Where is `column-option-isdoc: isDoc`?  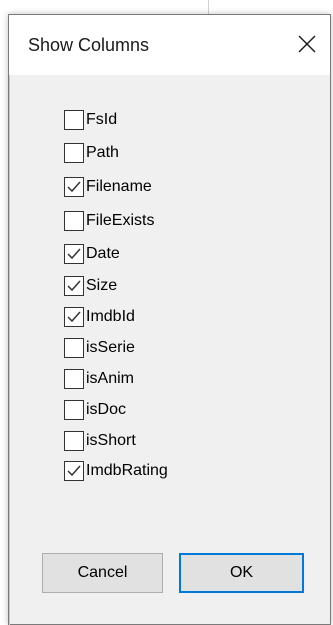 column-option-isdoc: isDoc is located at coordinates (95, 410).